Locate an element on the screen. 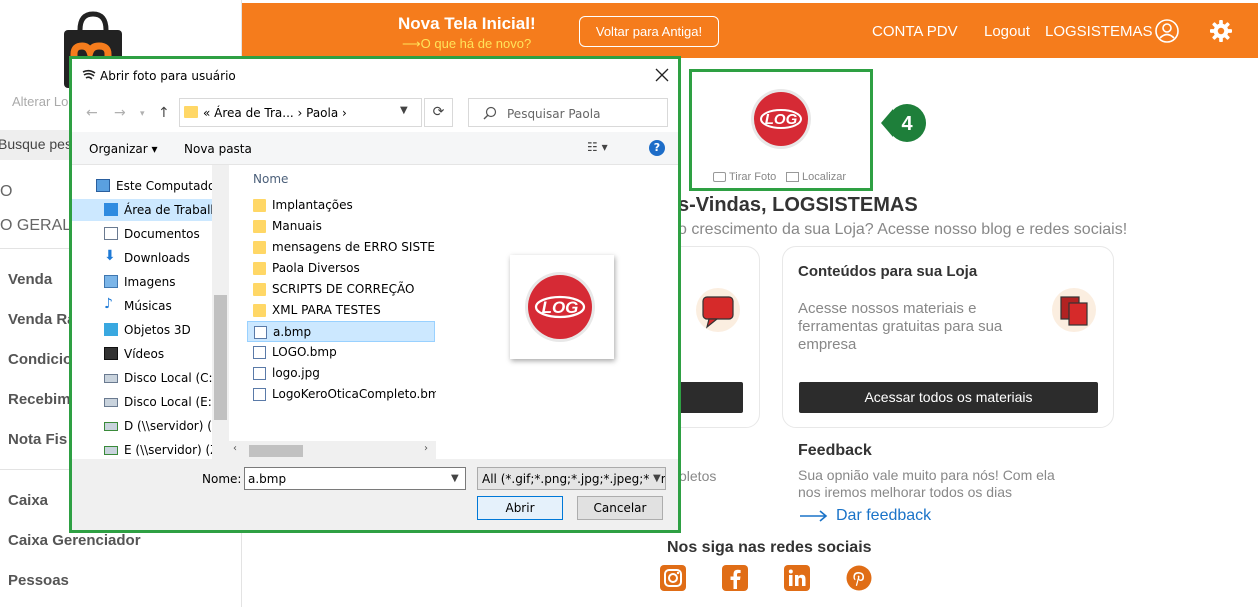  tree-item-objects3d: Objetos 3D is located at coordinates (142, 330).